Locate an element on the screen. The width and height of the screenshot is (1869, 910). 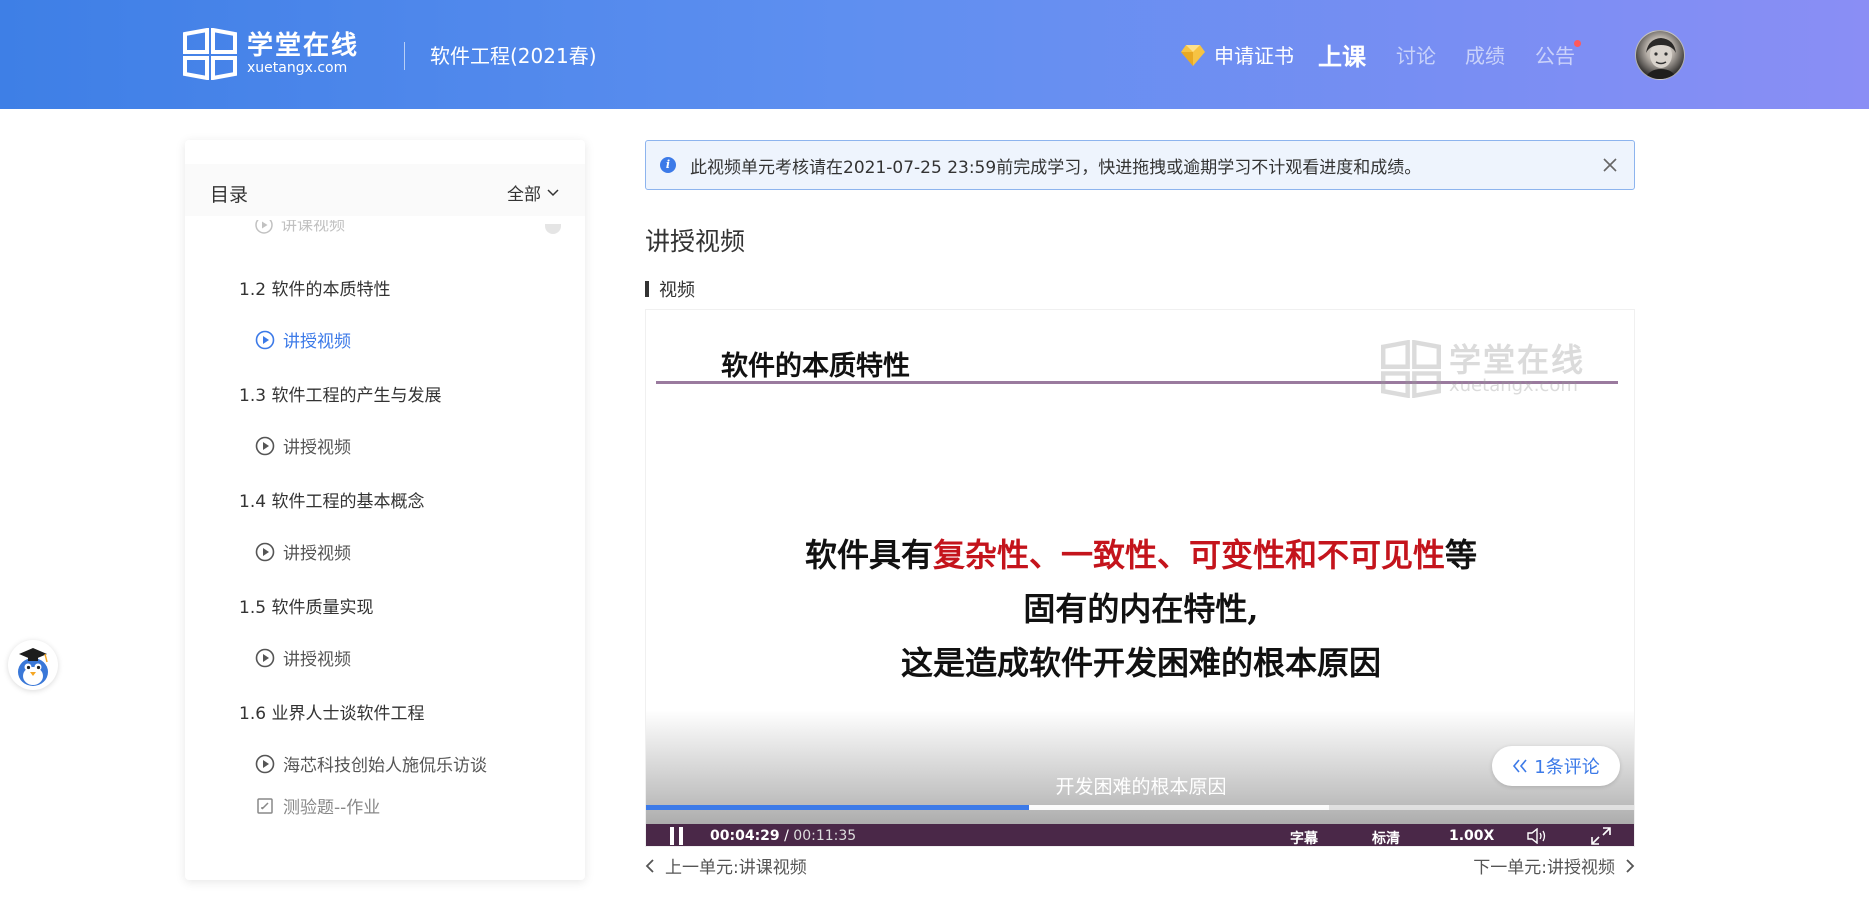
comments-button: 1条评论 is located at coordinates (1556, 766).